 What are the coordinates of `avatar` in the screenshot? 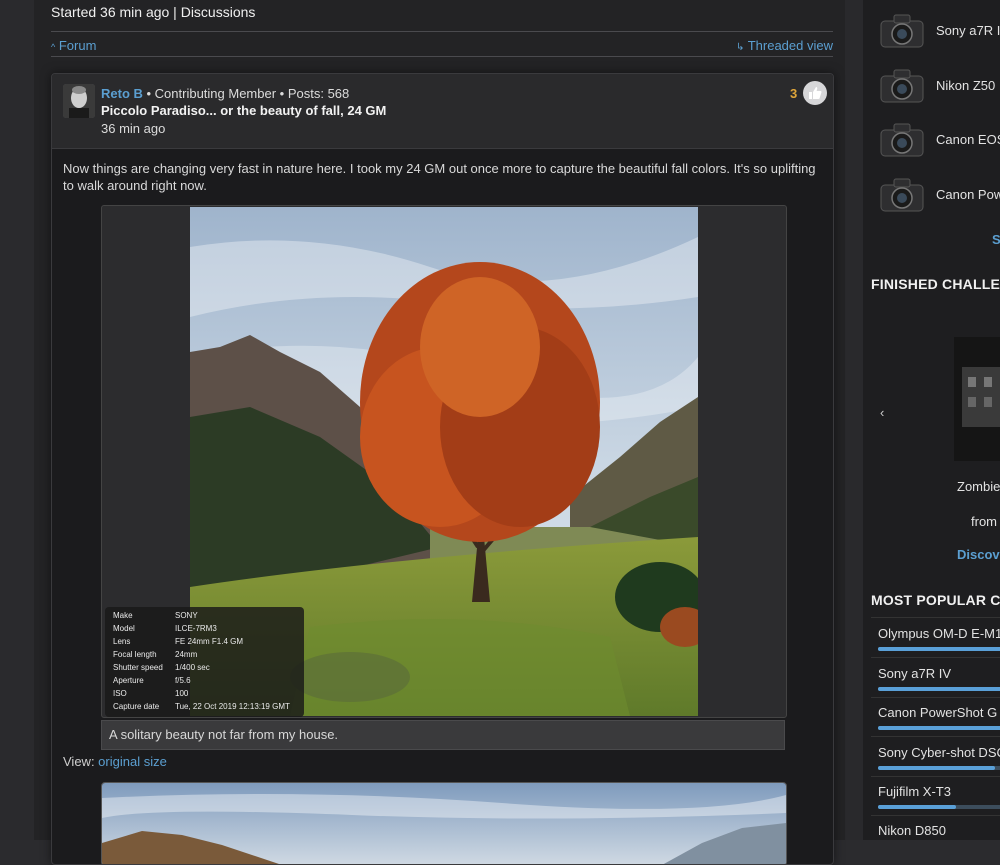 It's located at (79, 101).